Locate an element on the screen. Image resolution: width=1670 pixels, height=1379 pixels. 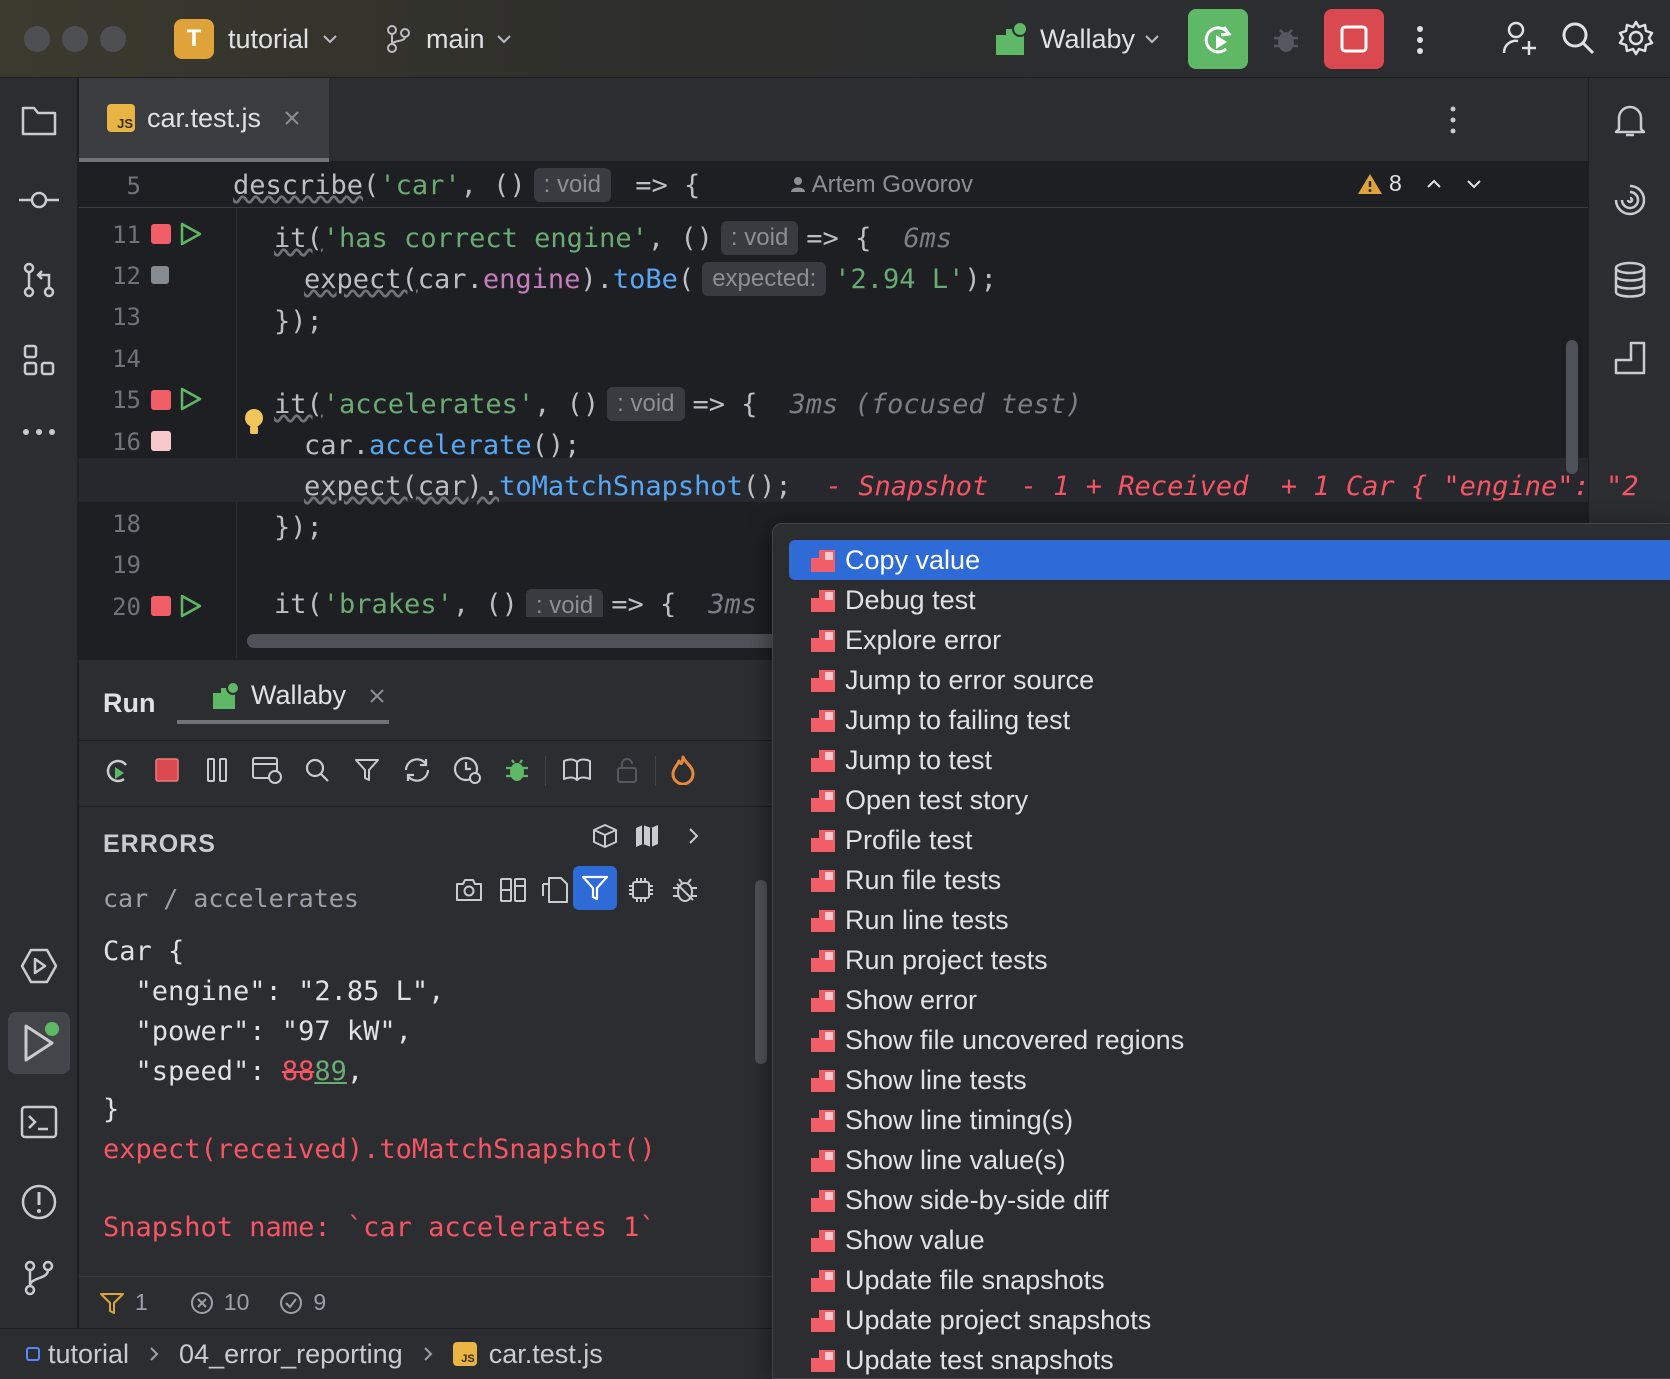
editor-tab: JS car.test.js is located at coordinates (204, 120).